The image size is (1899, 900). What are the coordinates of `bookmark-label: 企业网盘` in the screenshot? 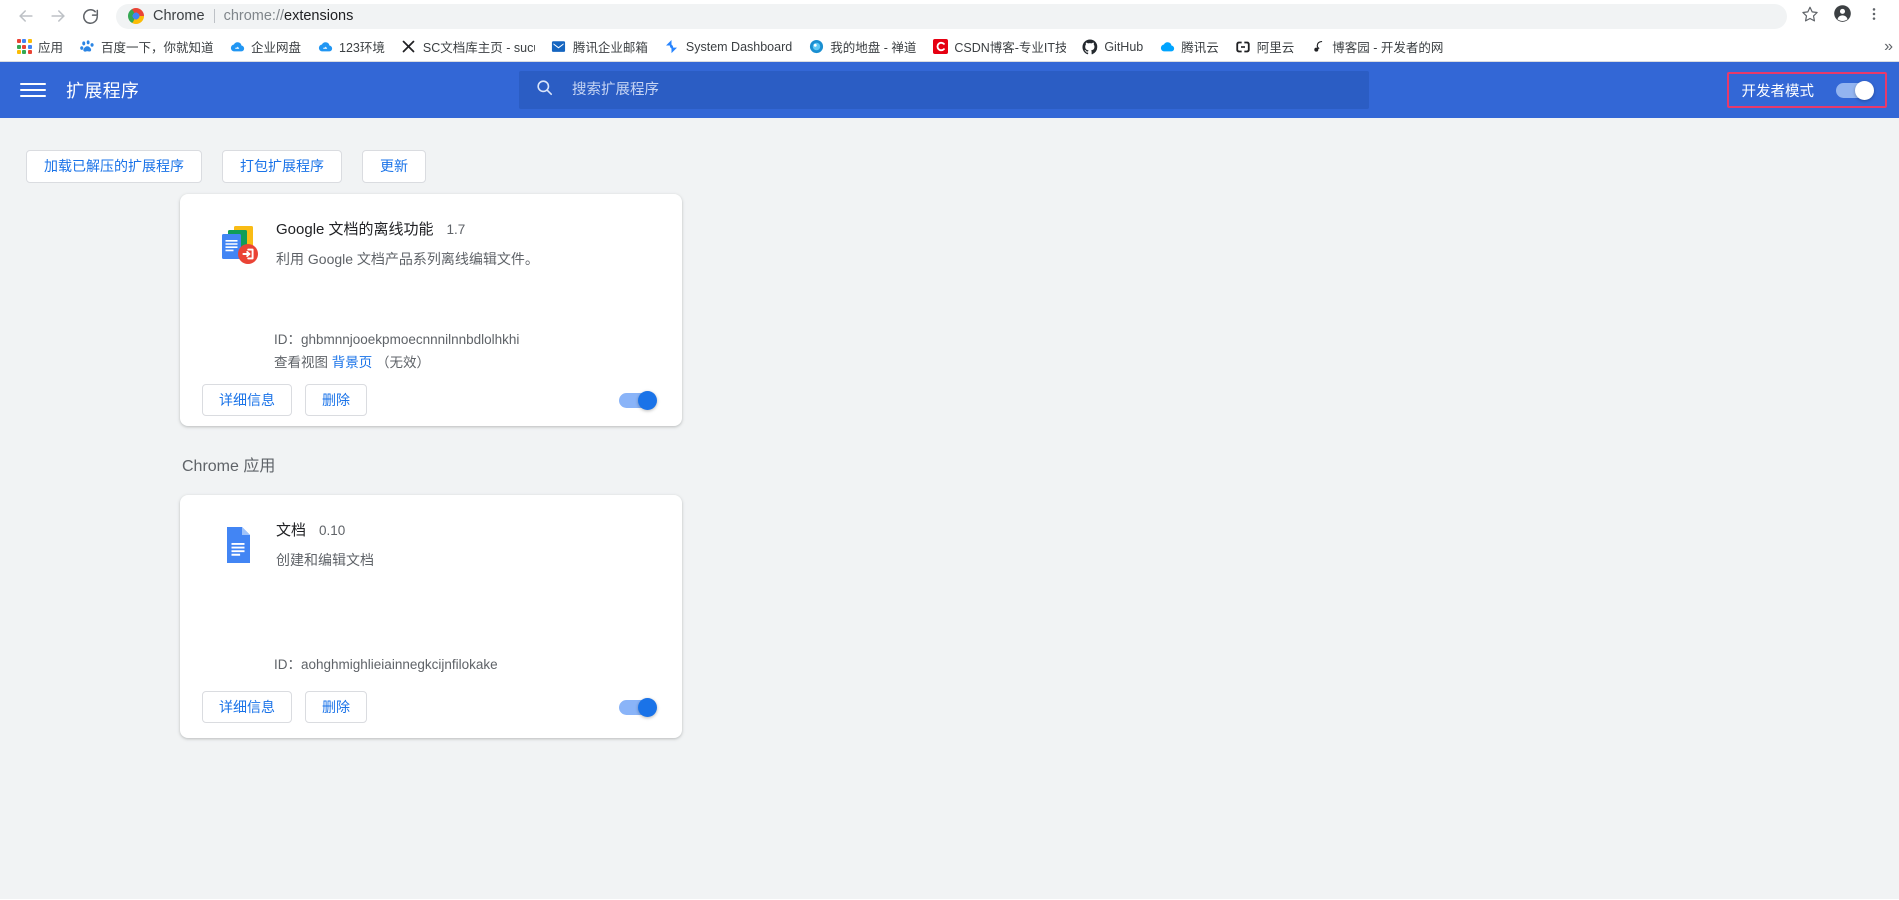 It's located at (276, 48).